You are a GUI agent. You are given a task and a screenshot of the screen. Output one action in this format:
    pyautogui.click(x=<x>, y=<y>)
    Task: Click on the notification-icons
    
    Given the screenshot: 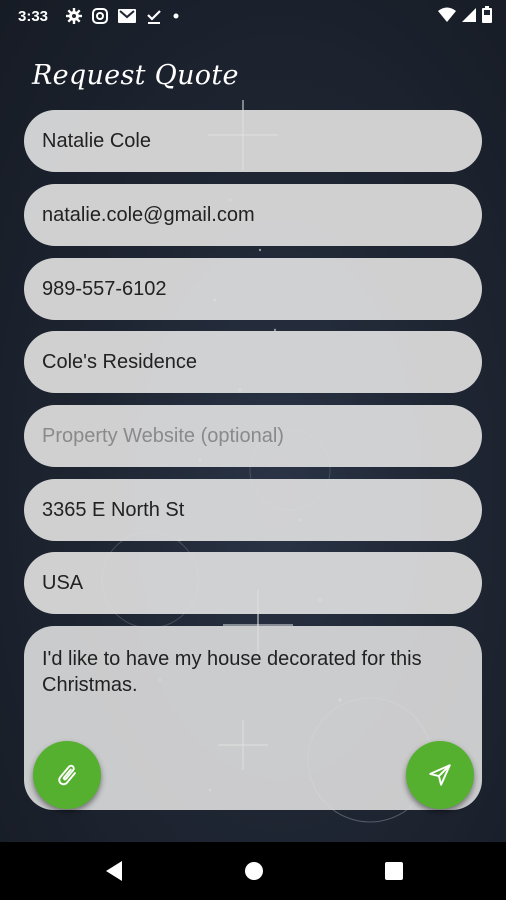 What is the action you would take?
    pyautogui.click(x=123, y=16)
    